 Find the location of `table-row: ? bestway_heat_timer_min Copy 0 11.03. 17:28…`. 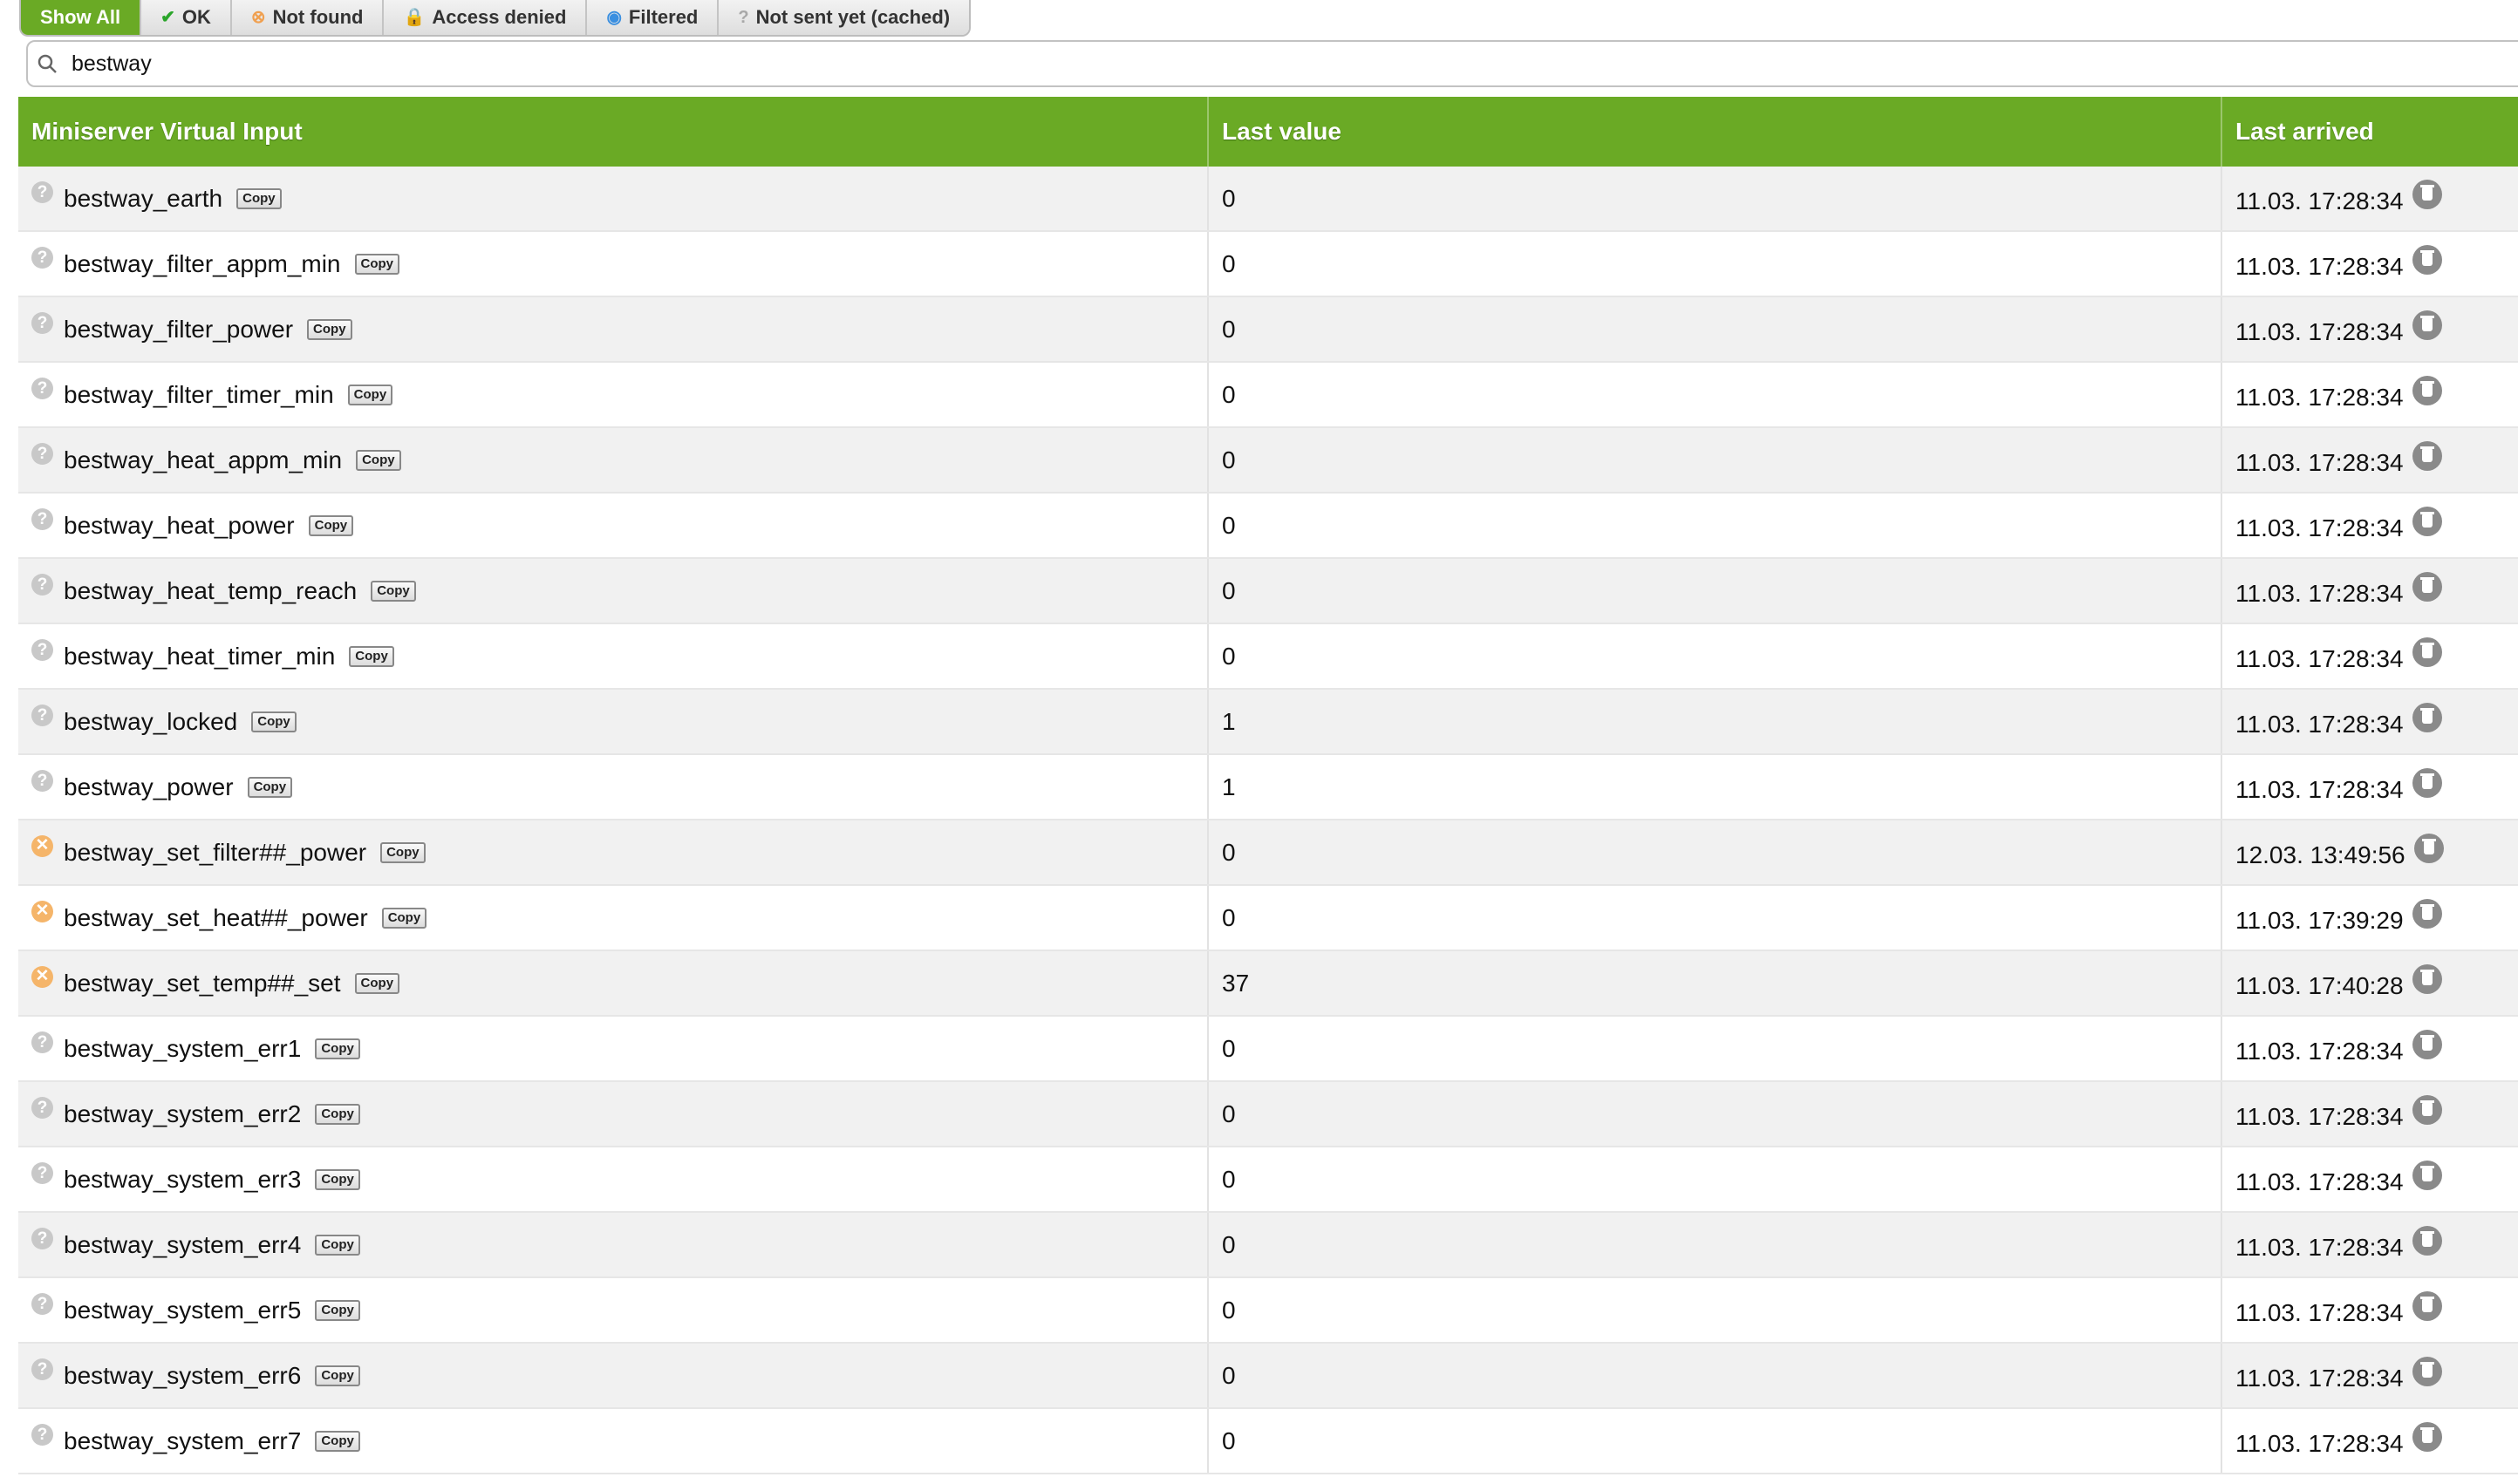

table-row: ? bestway_heat_timer_min Copy 0 11.03. 17:28… is located at coordinates (1268, 656).